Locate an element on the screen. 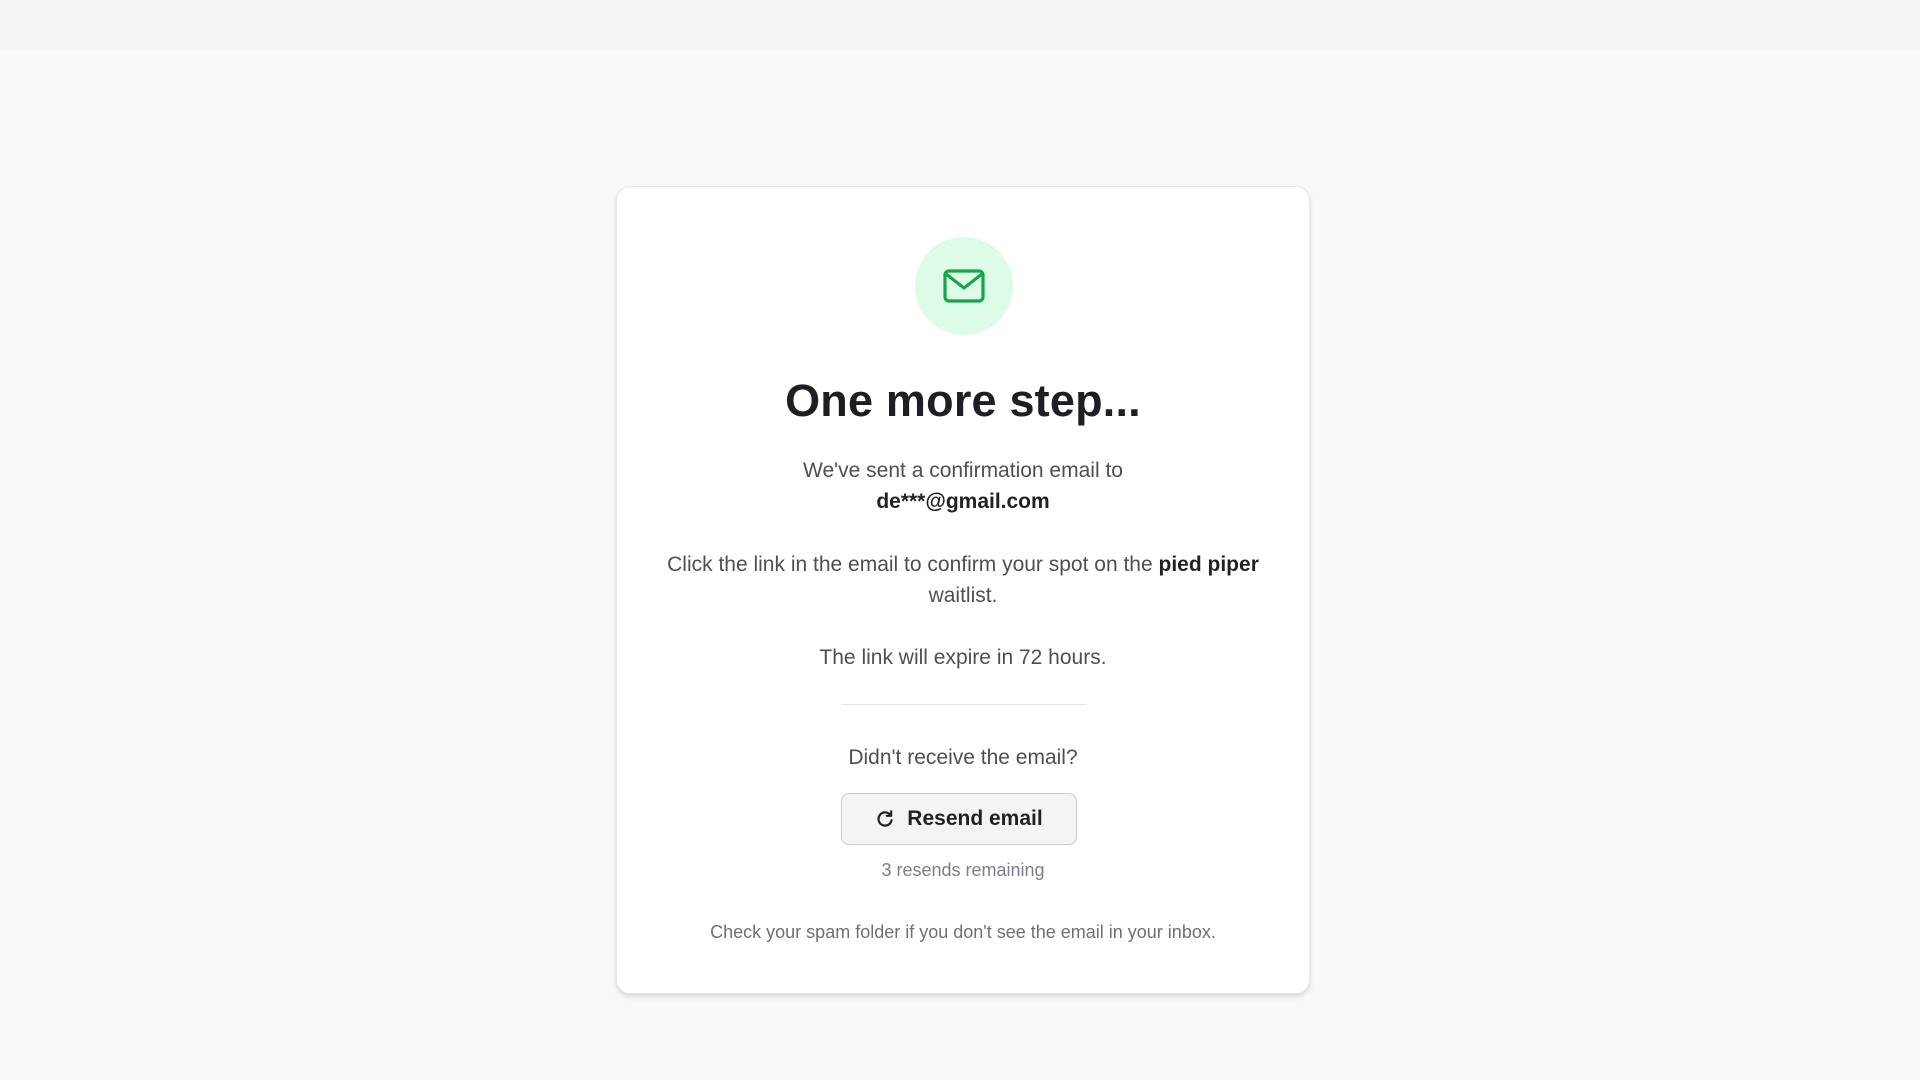 The height and width of the screenshot is (1080, 1920). resend-email-button: Resend email is located at coordinates (959, 819).